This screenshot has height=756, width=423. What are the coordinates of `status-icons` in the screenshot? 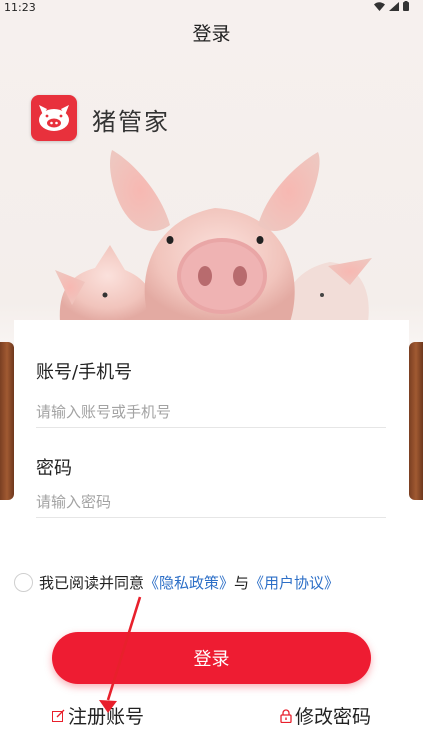 It's located at (391, 7).